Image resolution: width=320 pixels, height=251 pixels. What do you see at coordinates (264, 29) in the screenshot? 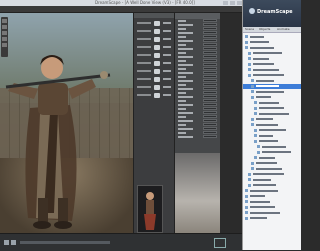
I see `tab-objects: Objects` at bounding box center [264, 29].